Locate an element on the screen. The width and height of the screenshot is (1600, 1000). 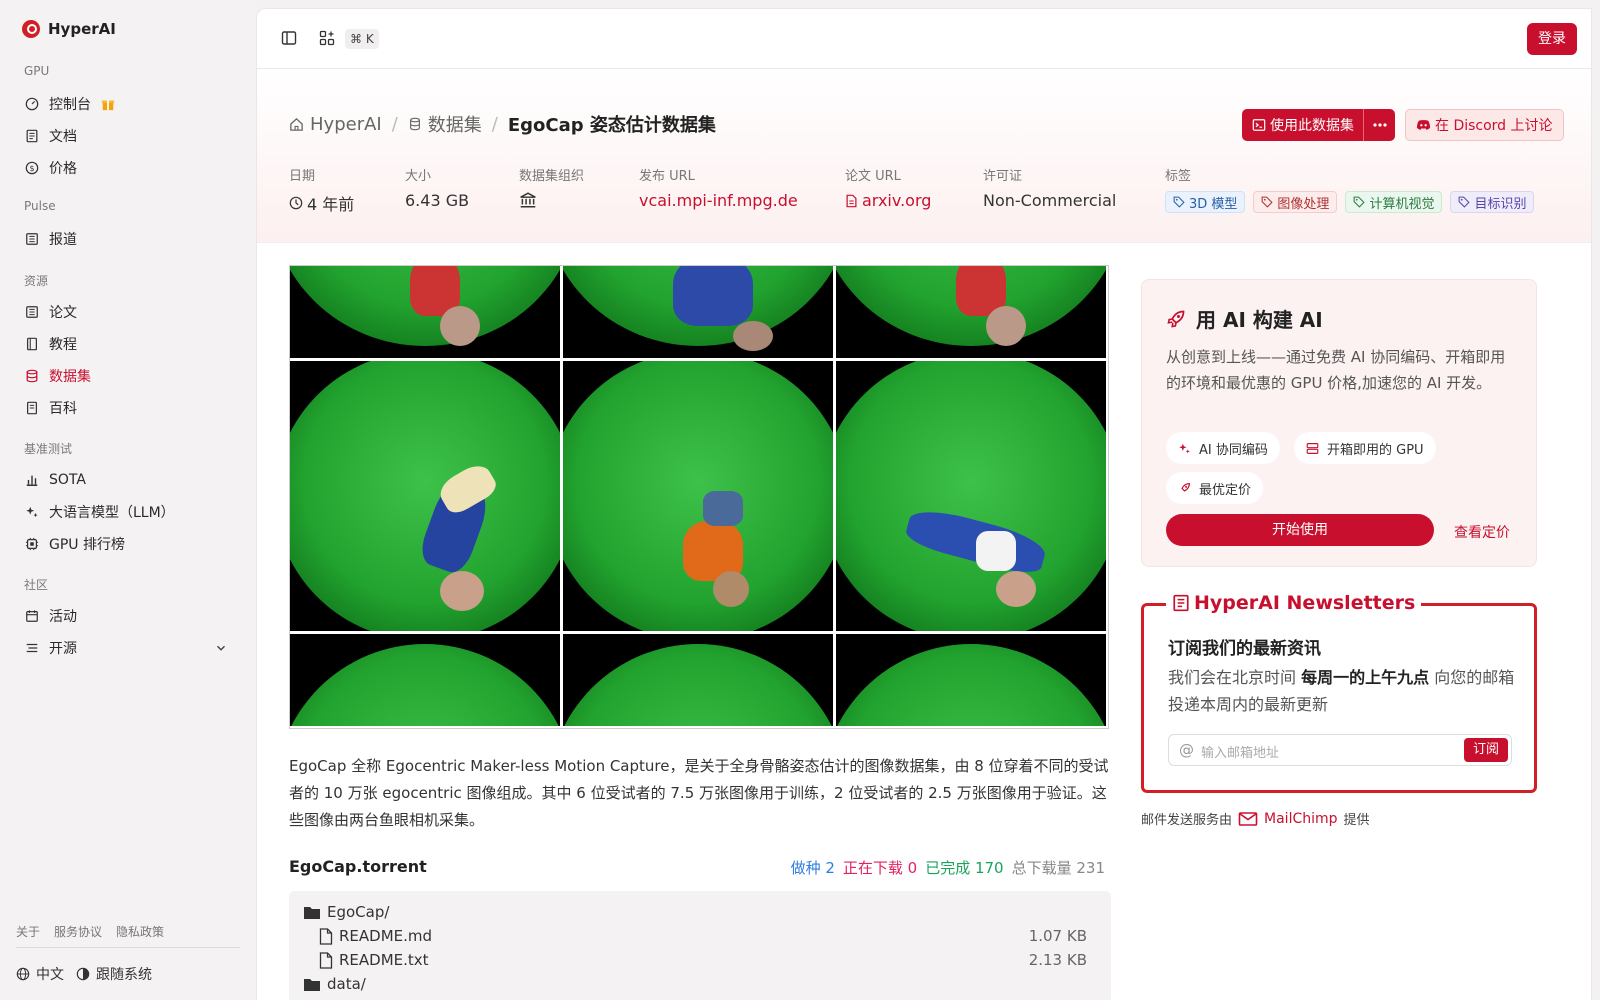
apps-icon is located at coordinates (327, 38).